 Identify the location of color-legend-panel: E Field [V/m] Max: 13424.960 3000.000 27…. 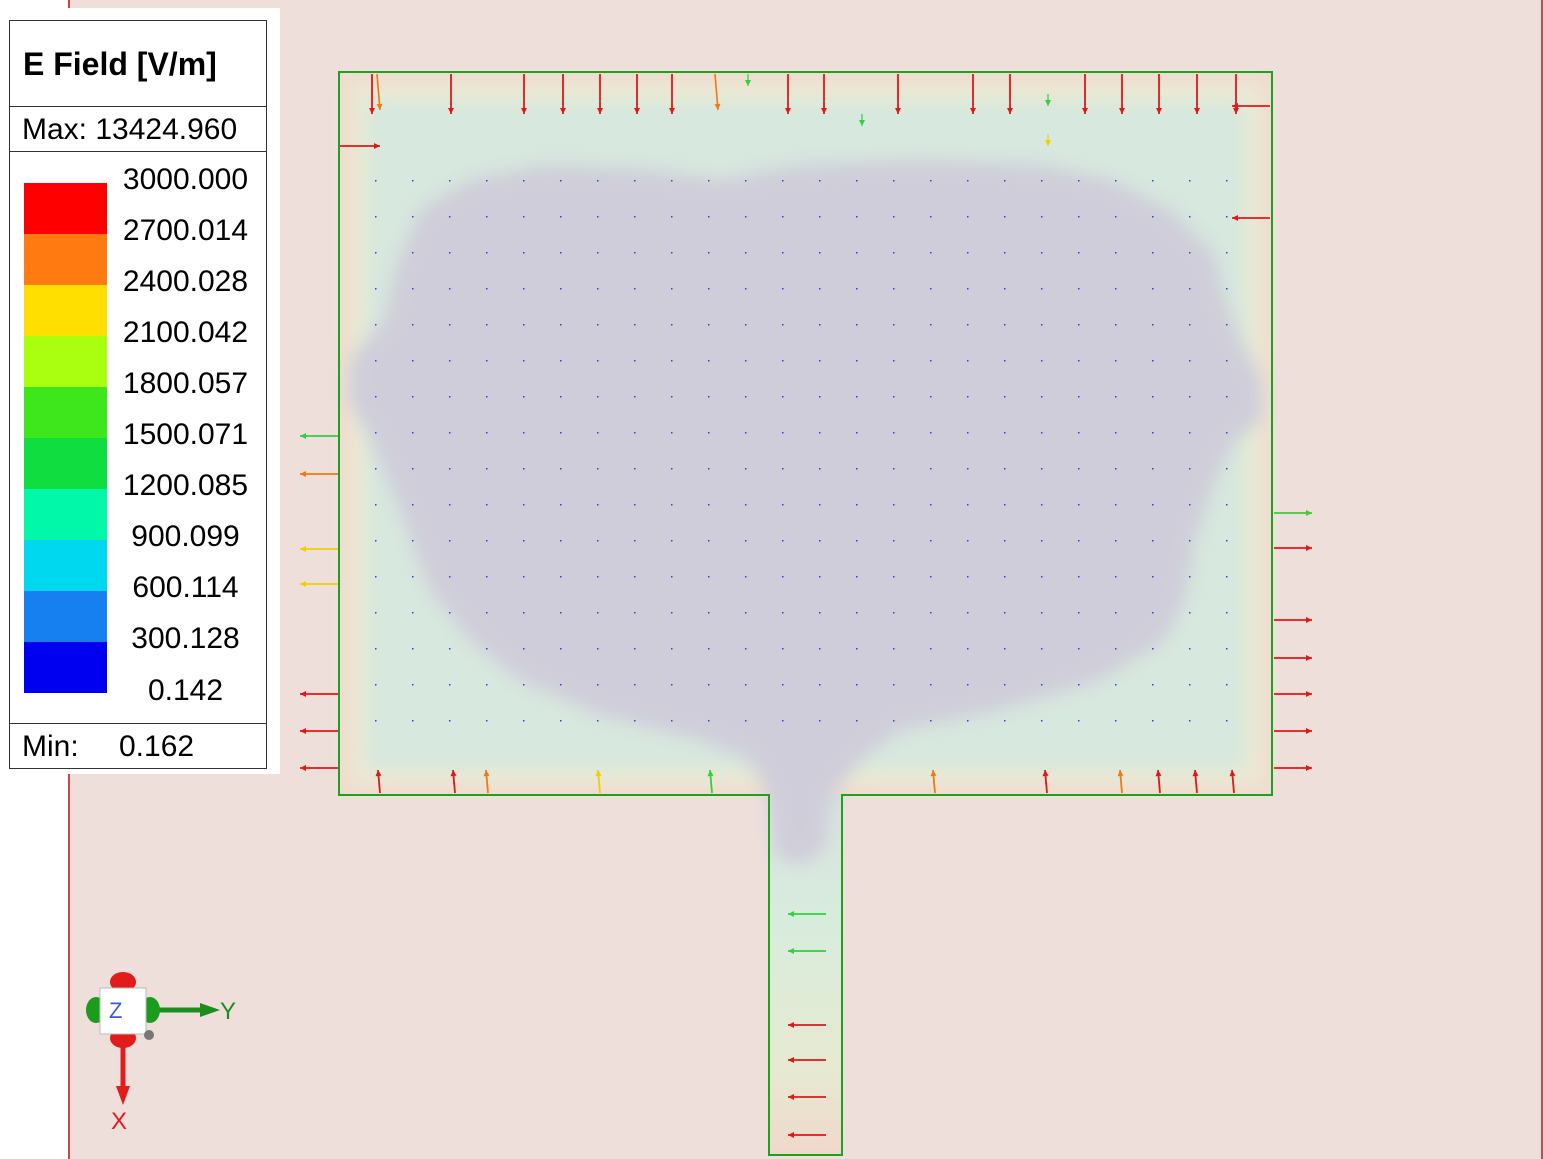
(140, 391).